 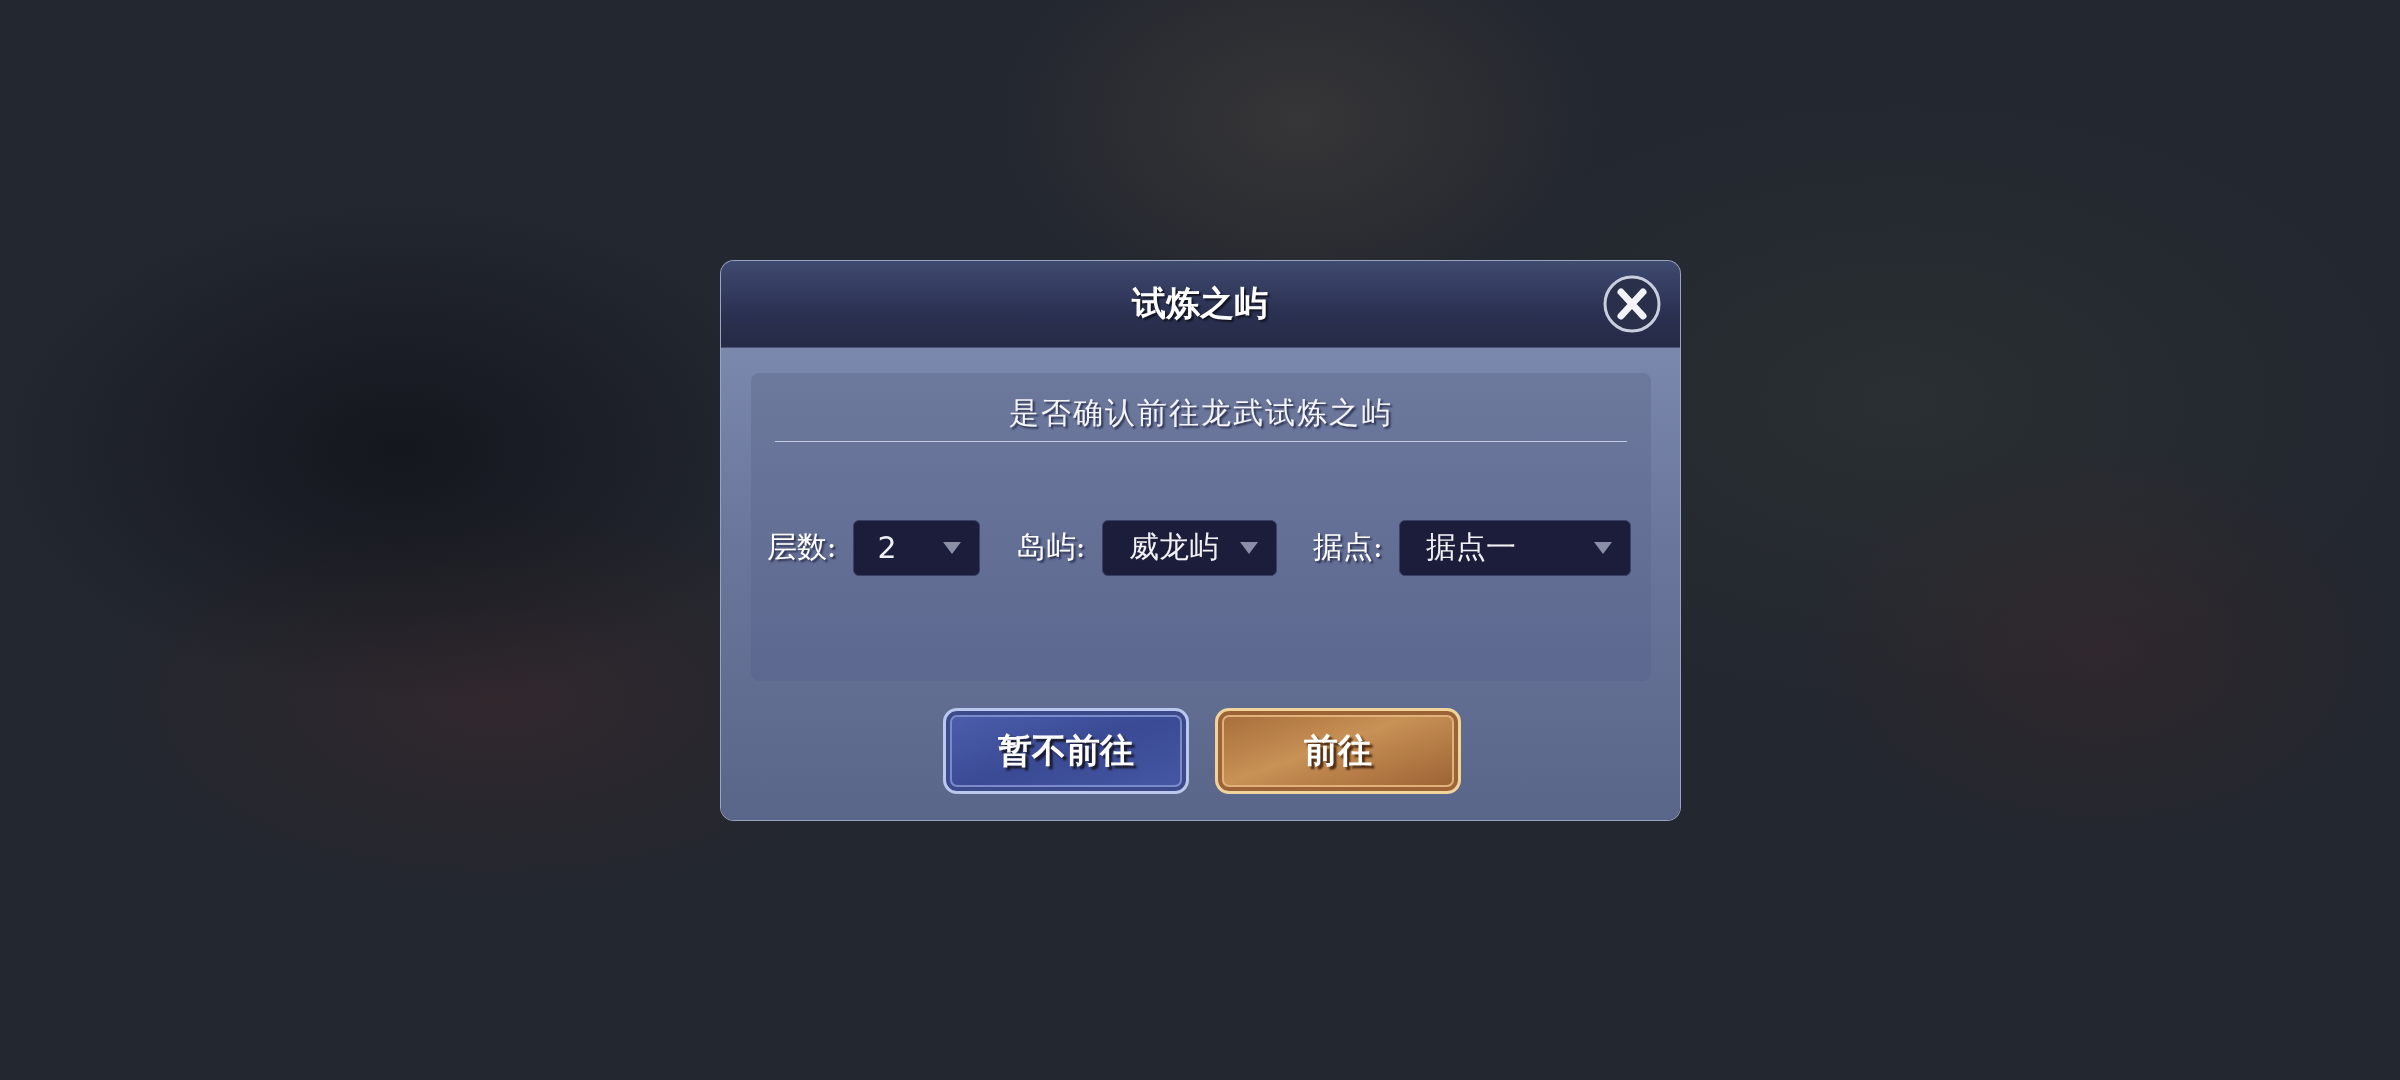 What do you see at coordinates (1200, 303) in the screenshot?
I see `dialog-title: 试炼之屿` at bounding box center [1200, 303].